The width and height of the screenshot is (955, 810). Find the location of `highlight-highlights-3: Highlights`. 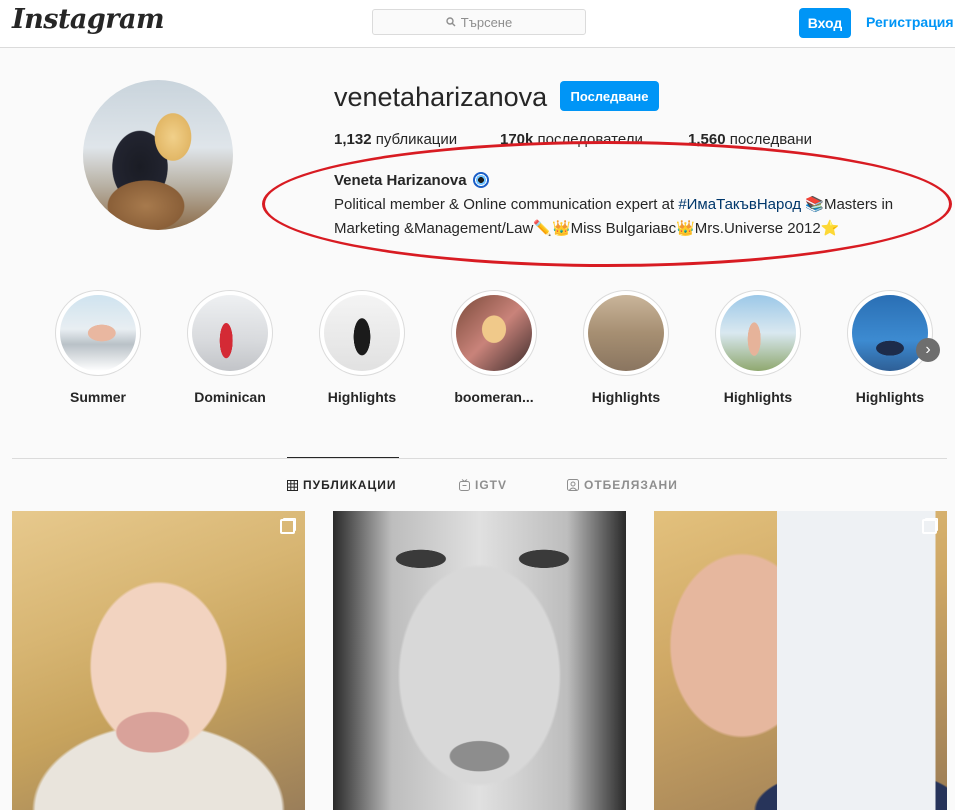

highlight-highlights-3: Highlights is located at coordinates (758, 347).